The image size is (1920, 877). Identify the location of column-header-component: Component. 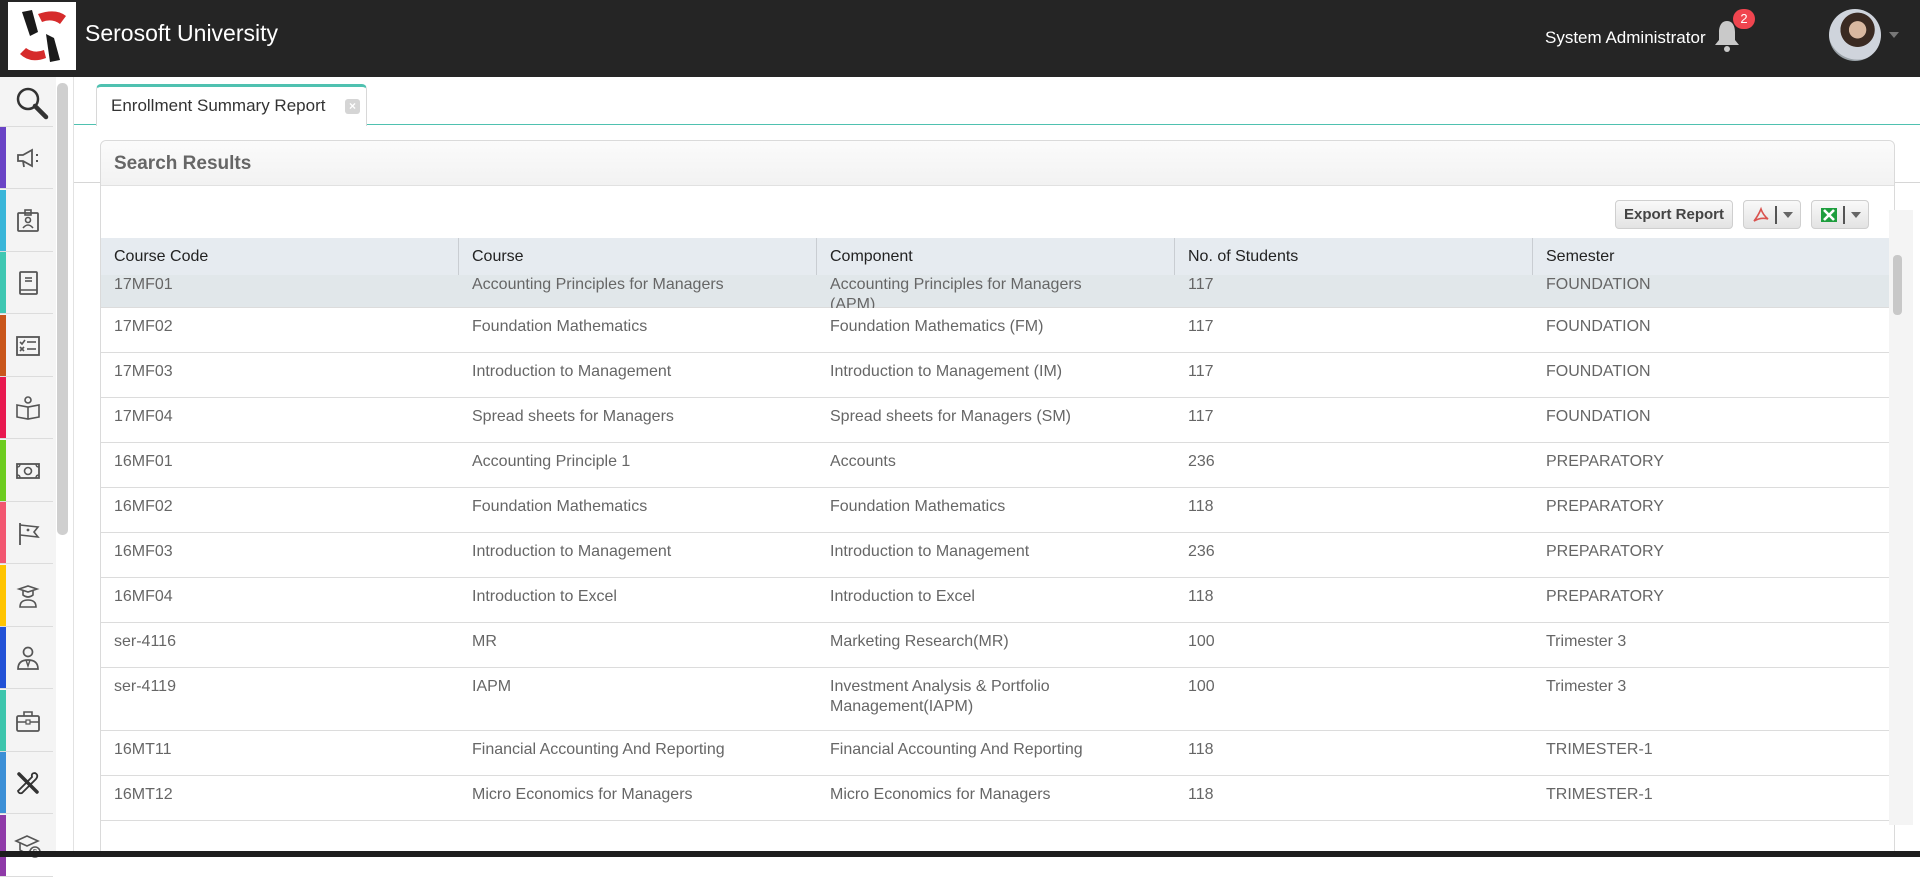
(996, 256).